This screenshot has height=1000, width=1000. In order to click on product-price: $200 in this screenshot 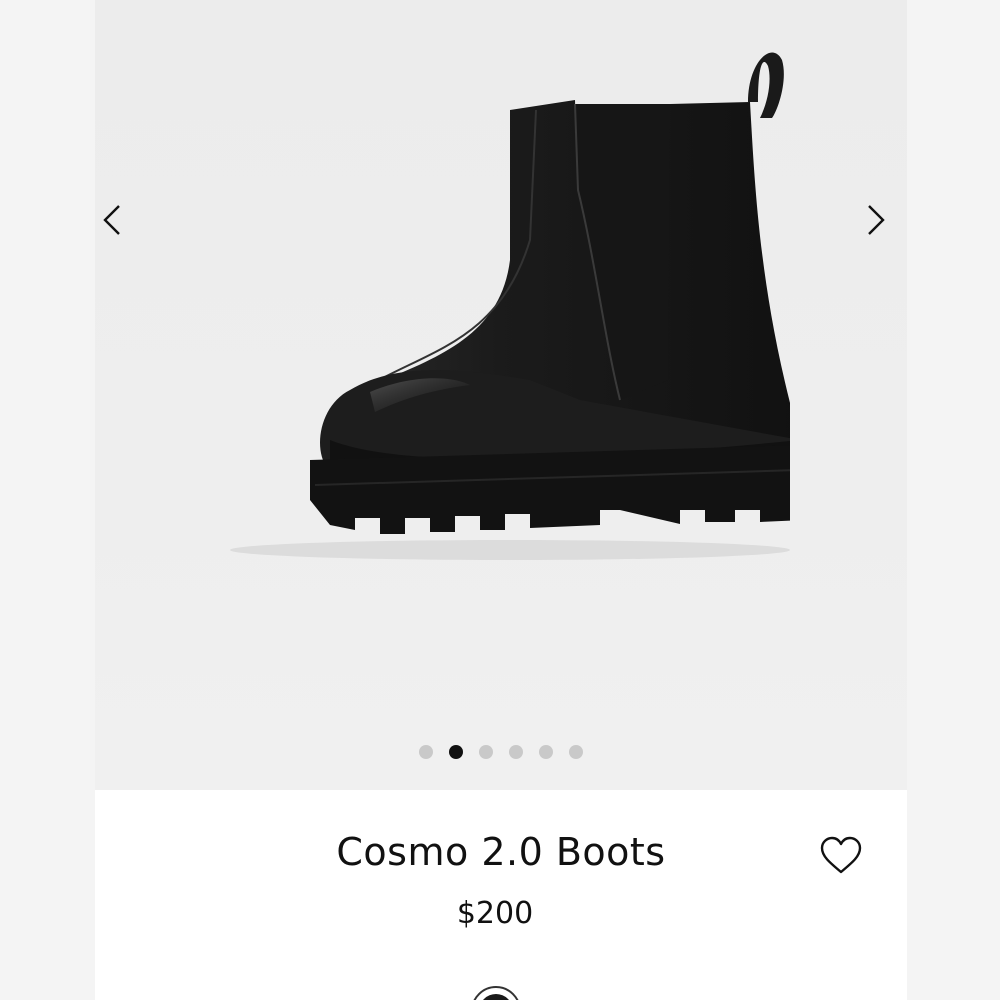, I will do `click(495, 913)`.